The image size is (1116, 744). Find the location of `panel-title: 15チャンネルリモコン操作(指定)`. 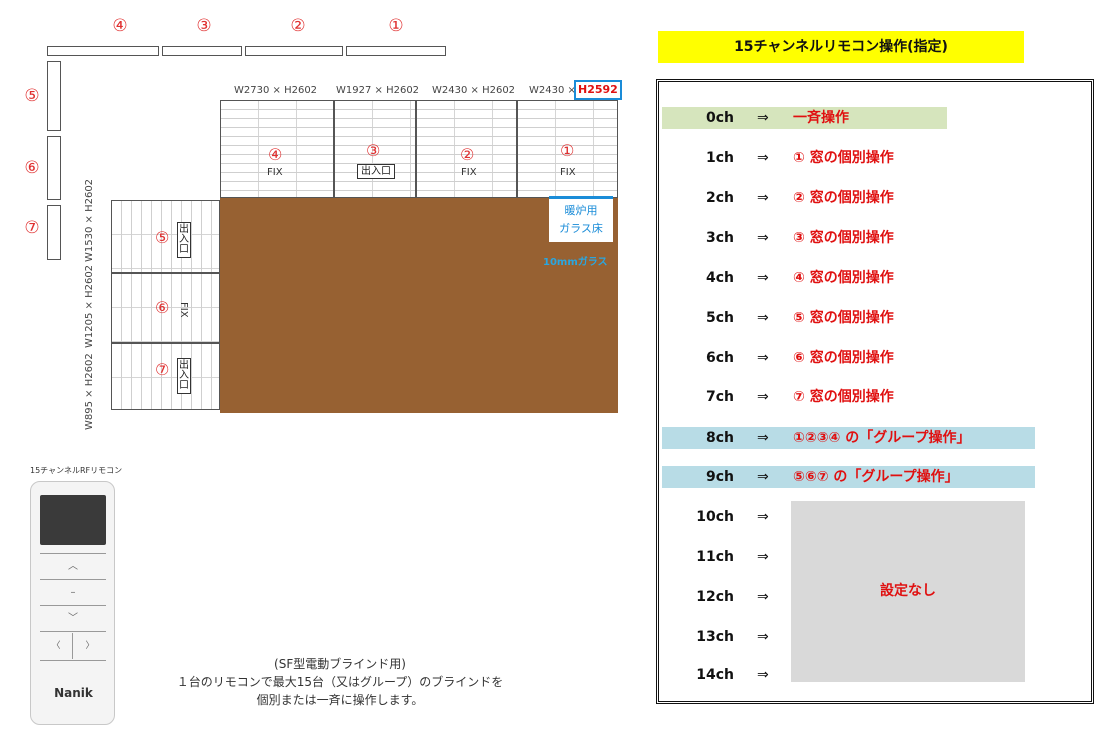

panel-title: 15チャンネルリモコン操作(指定) is located at coordinates (841, 47).